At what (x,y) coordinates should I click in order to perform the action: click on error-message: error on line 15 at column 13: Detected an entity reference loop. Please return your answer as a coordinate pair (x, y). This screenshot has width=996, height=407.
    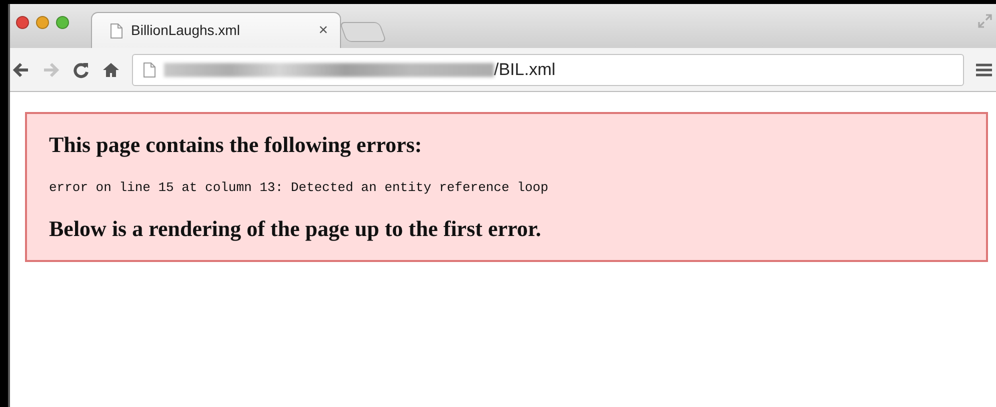
    Looking at the image, I should click on (299, 188).